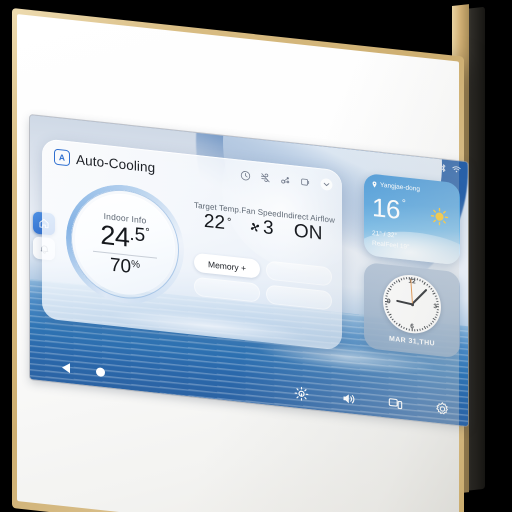  I want to click on brightness-icon, so click(301, 393).